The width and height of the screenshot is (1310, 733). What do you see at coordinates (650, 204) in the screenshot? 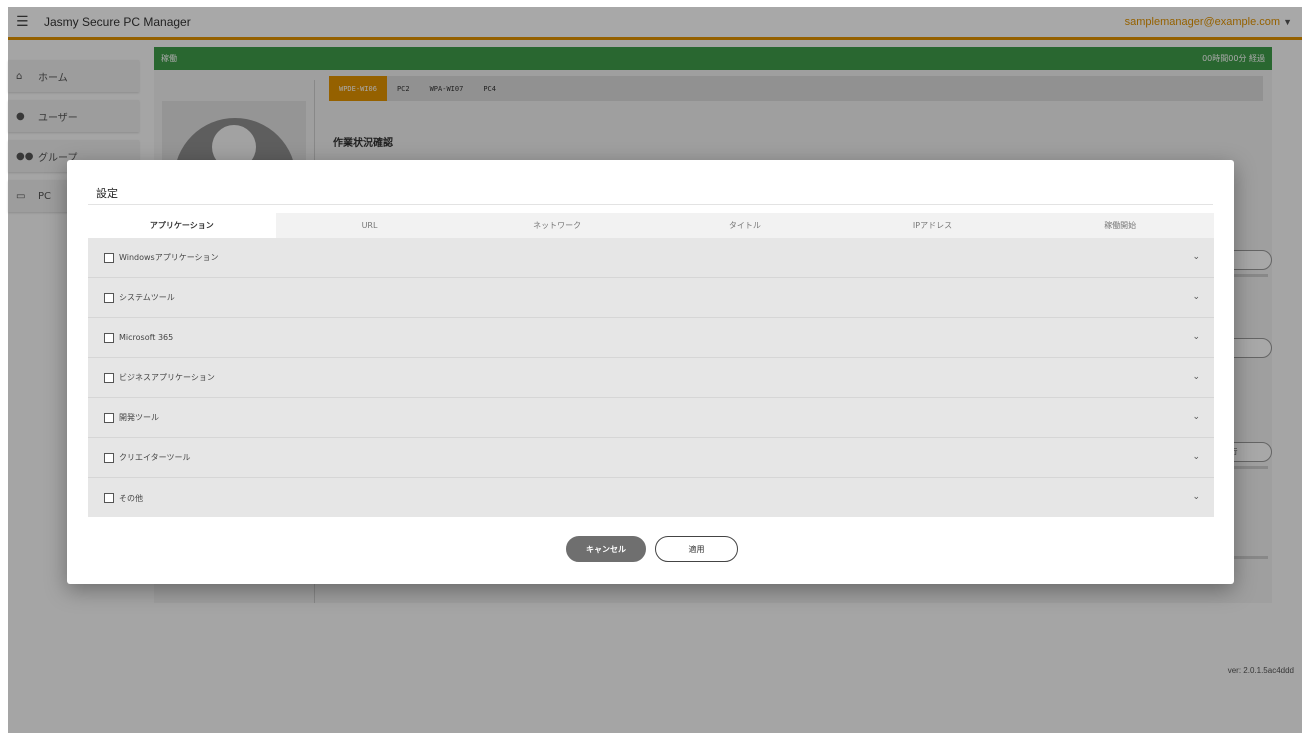
I see `divider` at bounding box center [650, 204].